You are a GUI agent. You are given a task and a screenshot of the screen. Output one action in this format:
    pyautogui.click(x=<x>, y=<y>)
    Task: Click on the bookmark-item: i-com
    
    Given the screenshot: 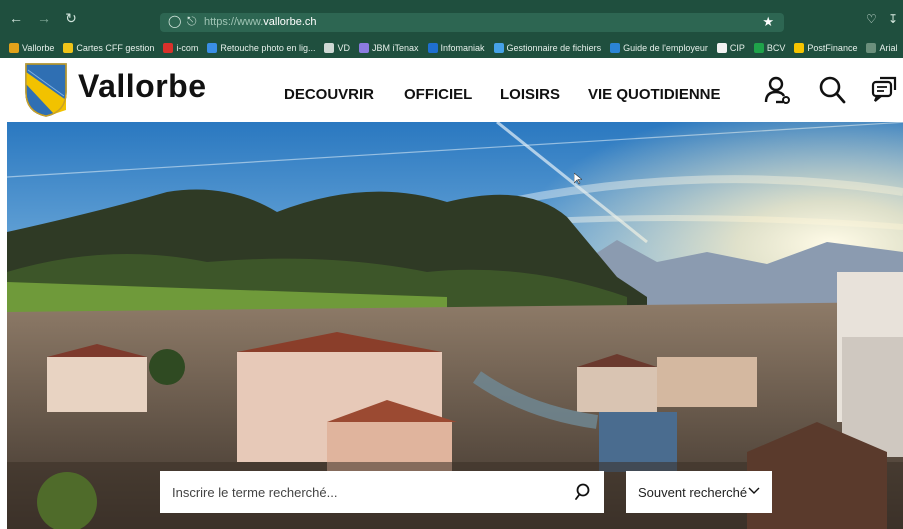 What is the action you would take?
    pyautogui.click(x=180, y=48)
    